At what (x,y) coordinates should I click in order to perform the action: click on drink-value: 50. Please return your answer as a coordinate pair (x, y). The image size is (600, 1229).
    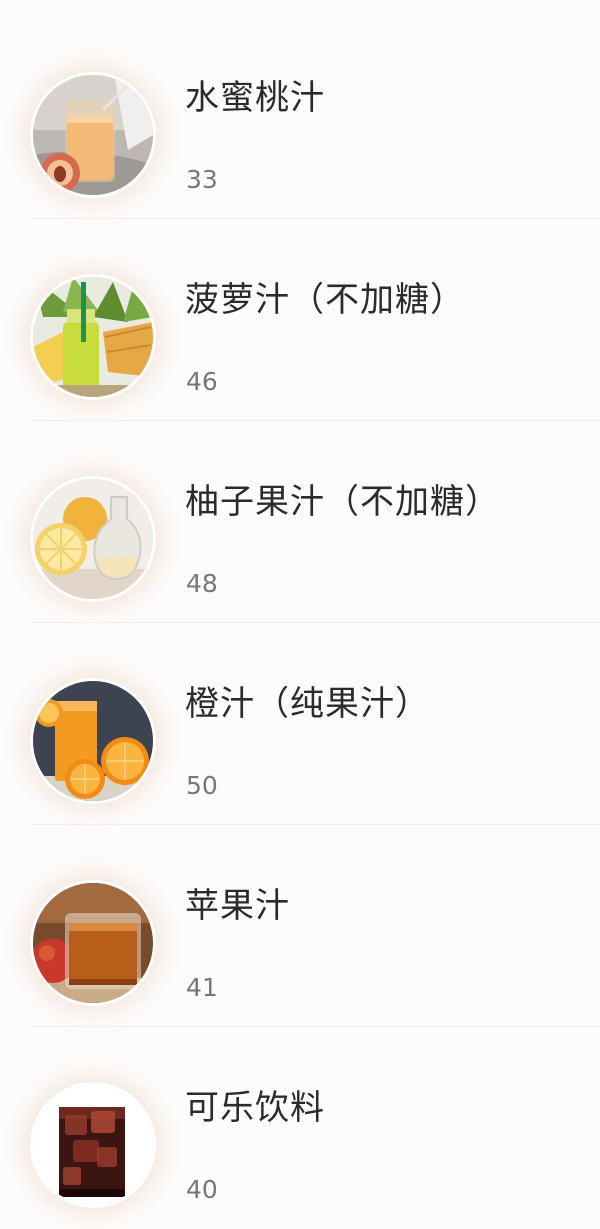
    Looking at the image, I should click on (202, 785).